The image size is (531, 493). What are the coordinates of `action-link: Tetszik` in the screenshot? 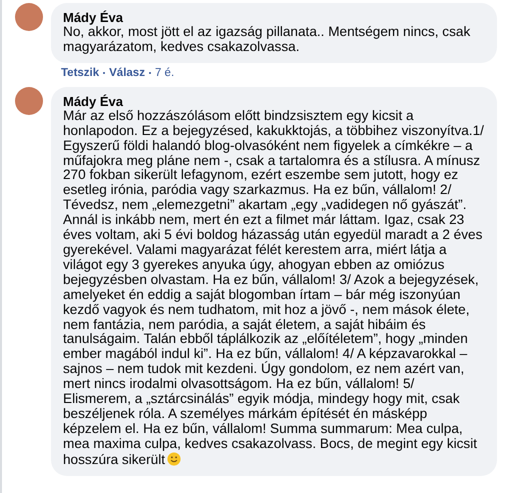 It's located at (80, 72).